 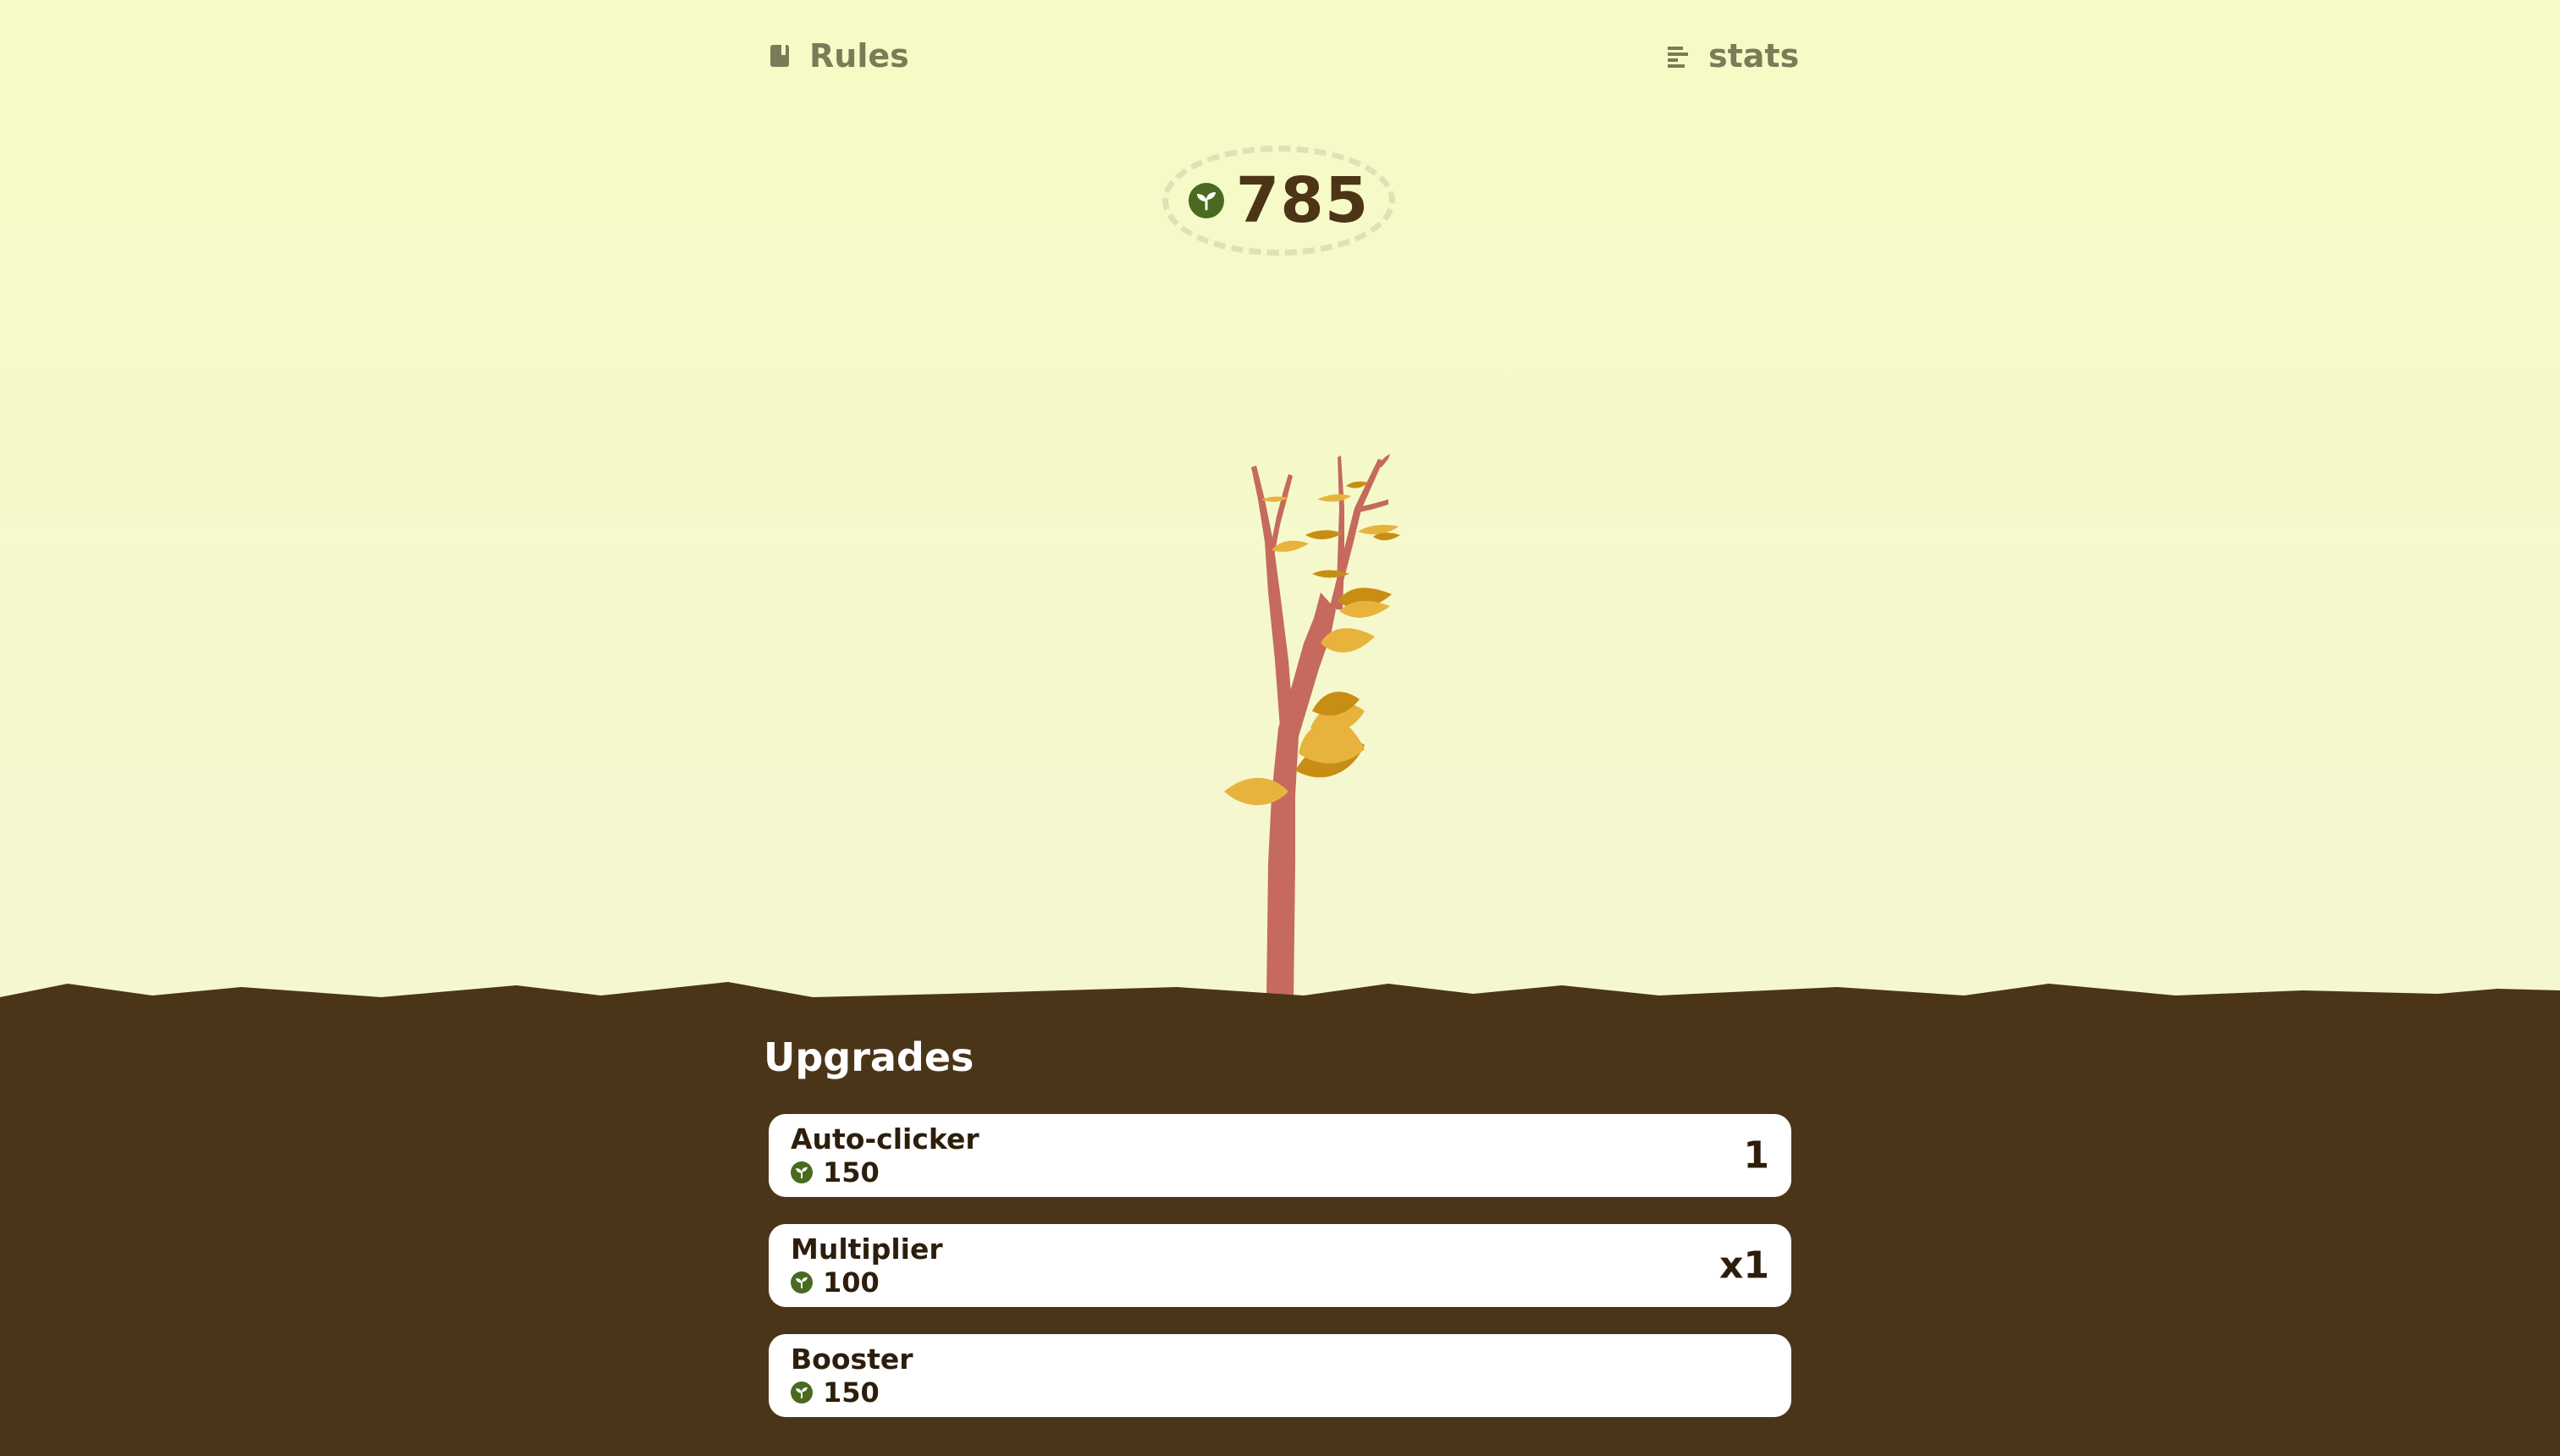 I want to click on book-icon, so click(x=779, y=56).